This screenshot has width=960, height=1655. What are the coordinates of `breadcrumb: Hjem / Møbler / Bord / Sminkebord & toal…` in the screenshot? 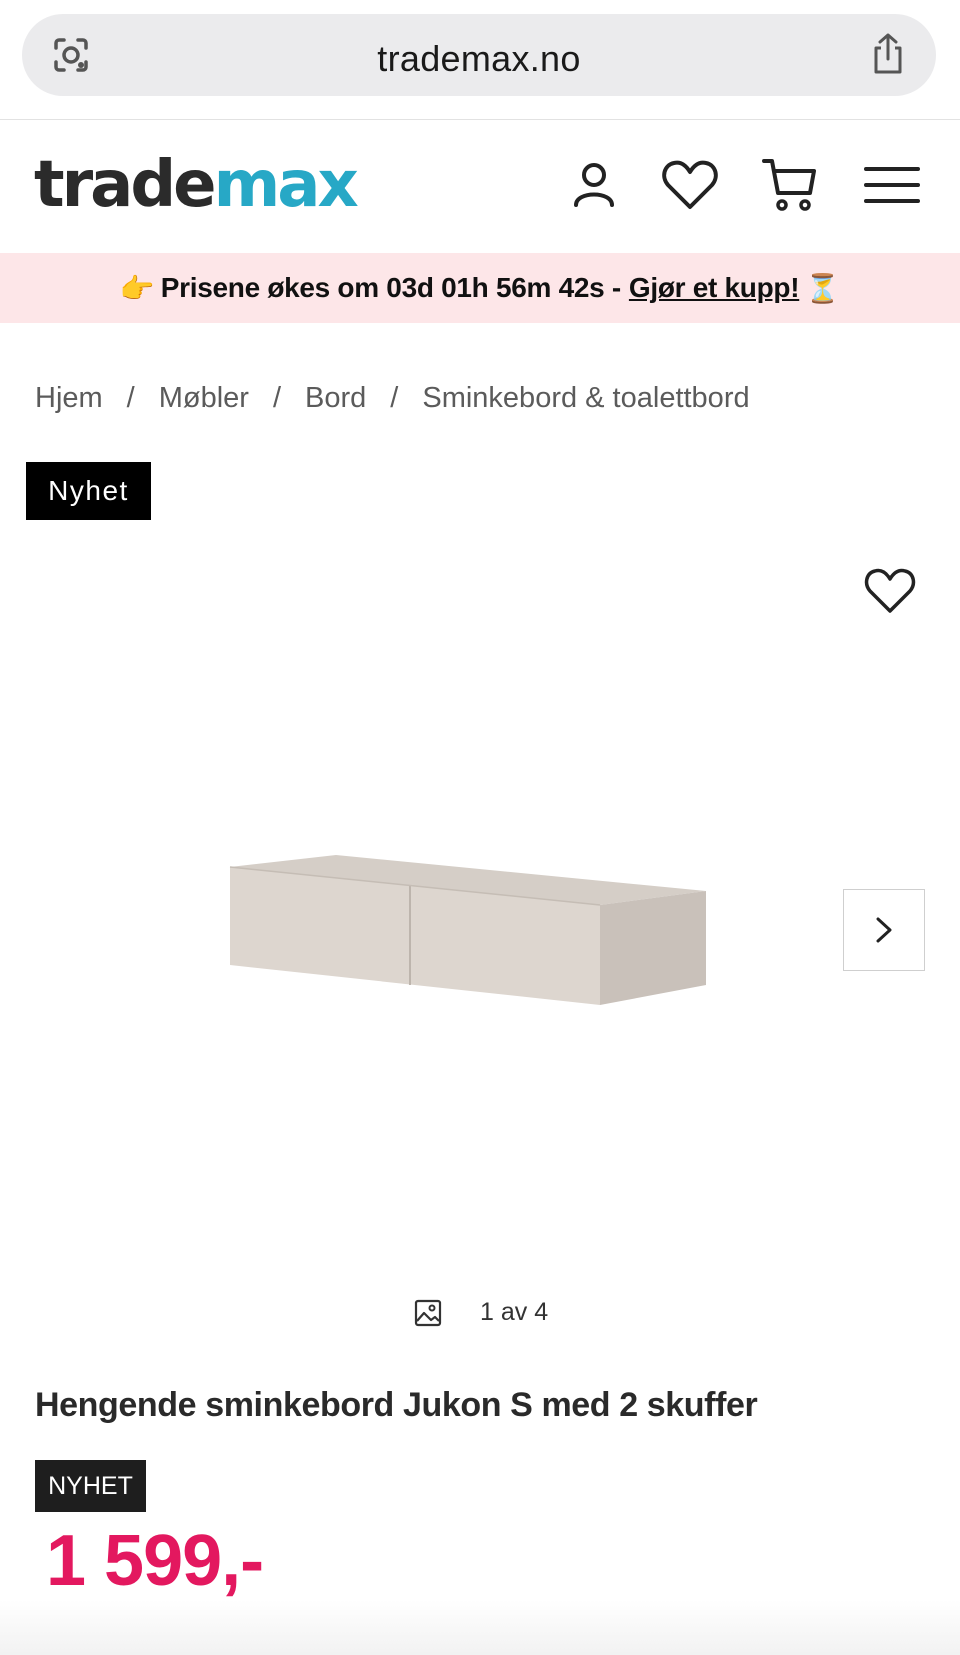 It's located at (392, 398).